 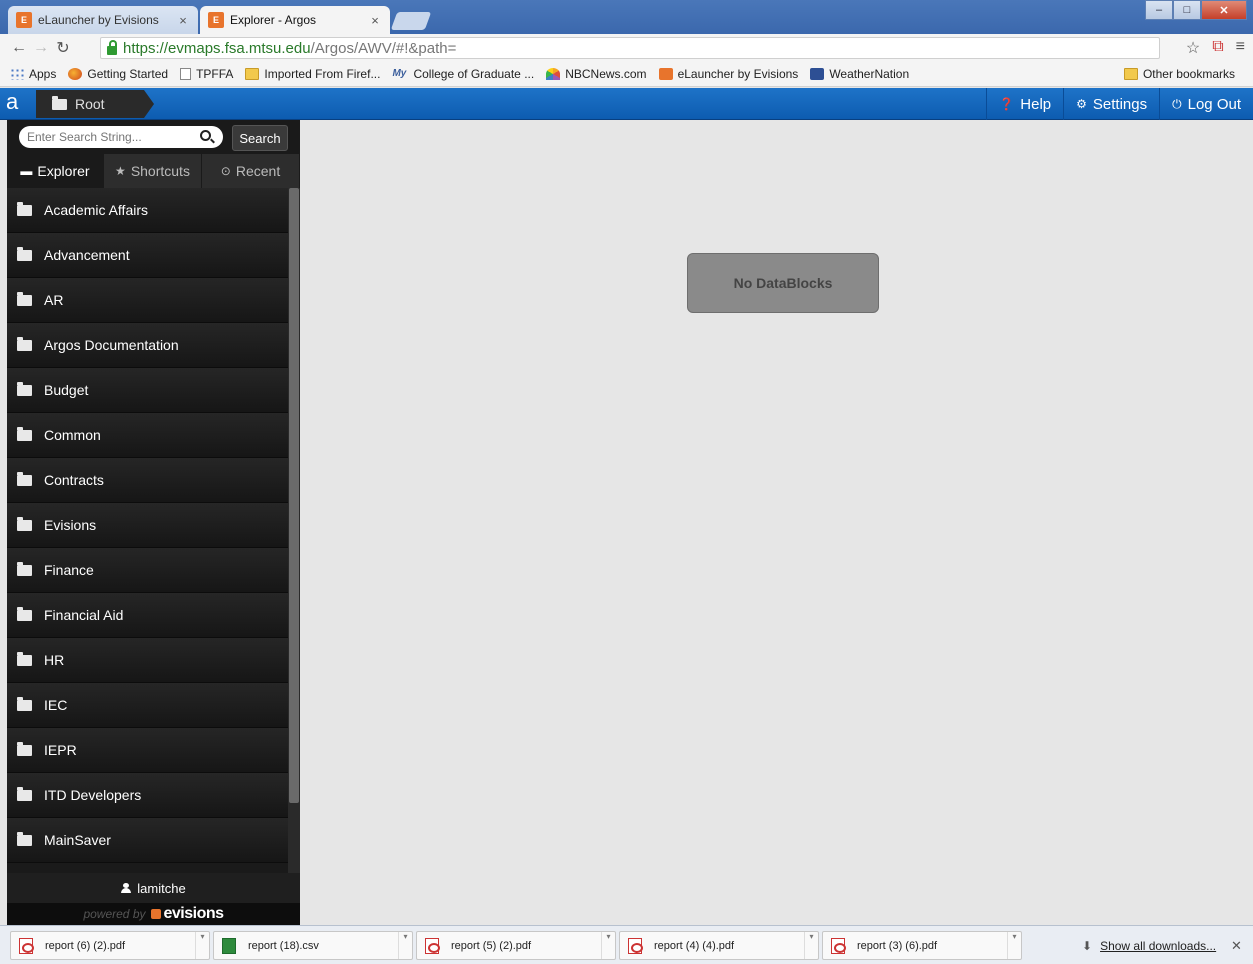 What do you see at coordinates (738, 74) in the screenshot?
I see `bookmark-label: eLauncher by Evisions` at bounding box center [738, 74].